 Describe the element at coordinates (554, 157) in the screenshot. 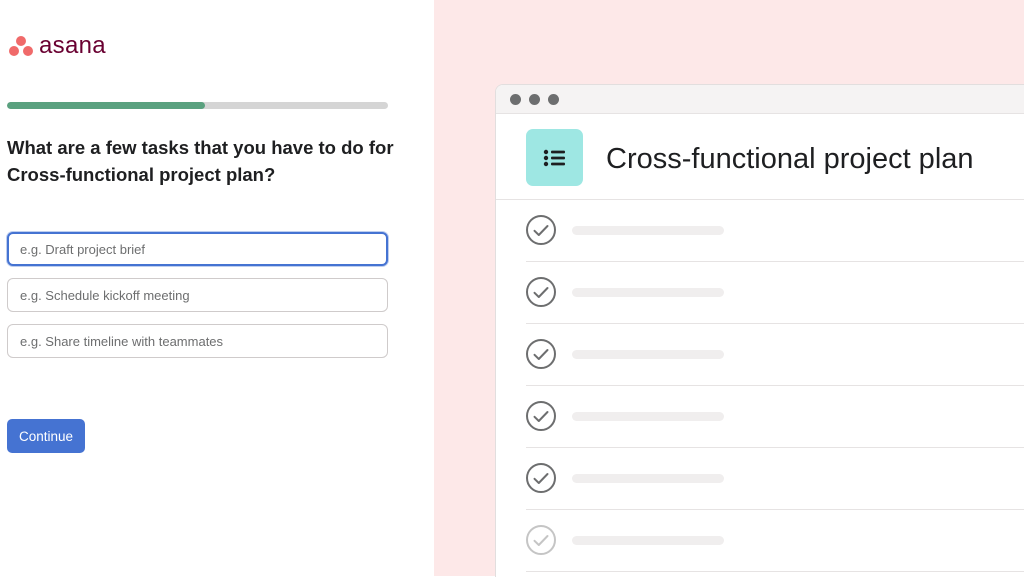

I see `list-icon` at that location.